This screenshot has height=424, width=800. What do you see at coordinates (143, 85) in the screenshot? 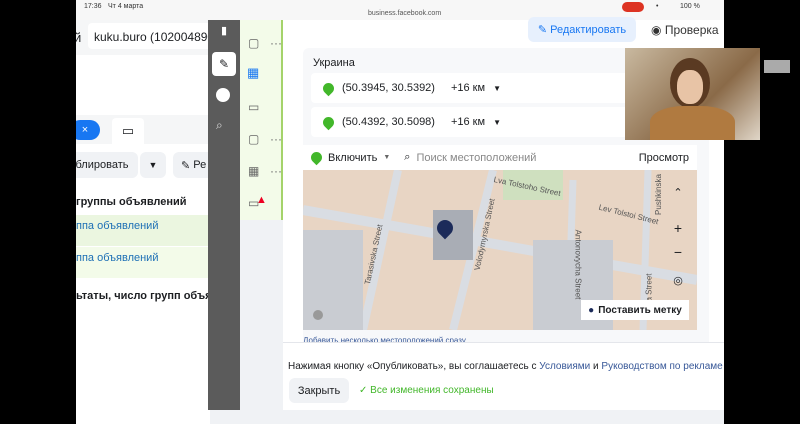
I see `filter-area` at bounding box center [143, 85].